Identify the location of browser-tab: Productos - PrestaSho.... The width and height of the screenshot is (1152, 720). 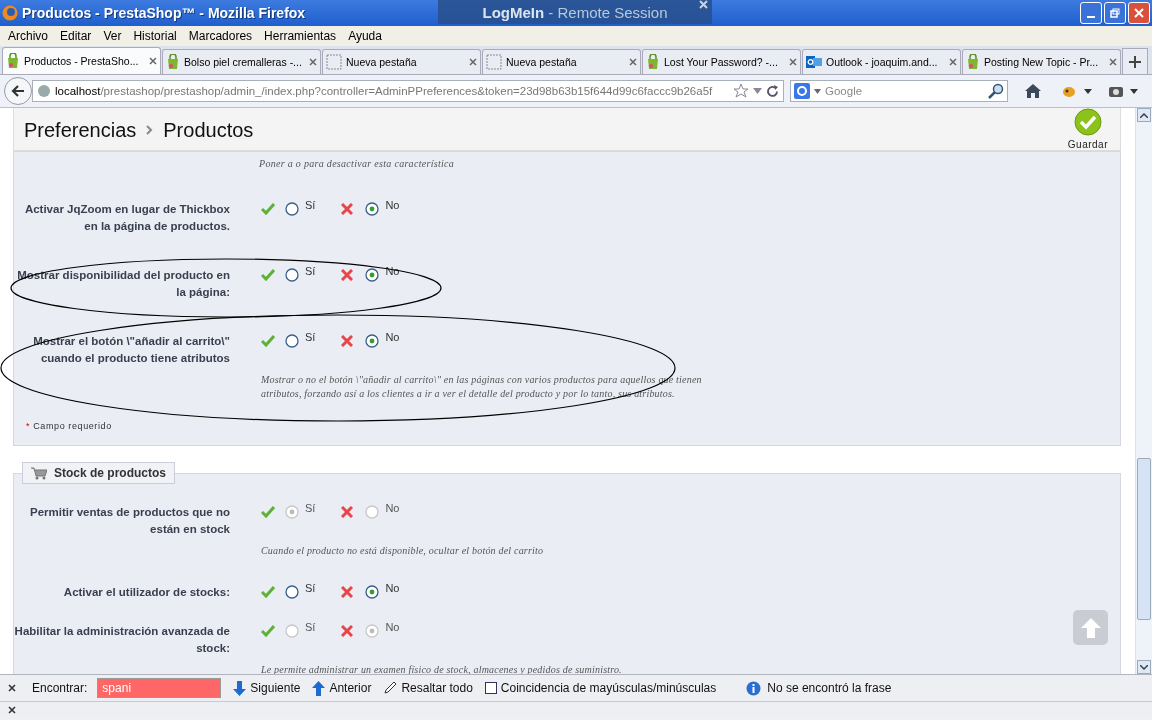
(81, 60).